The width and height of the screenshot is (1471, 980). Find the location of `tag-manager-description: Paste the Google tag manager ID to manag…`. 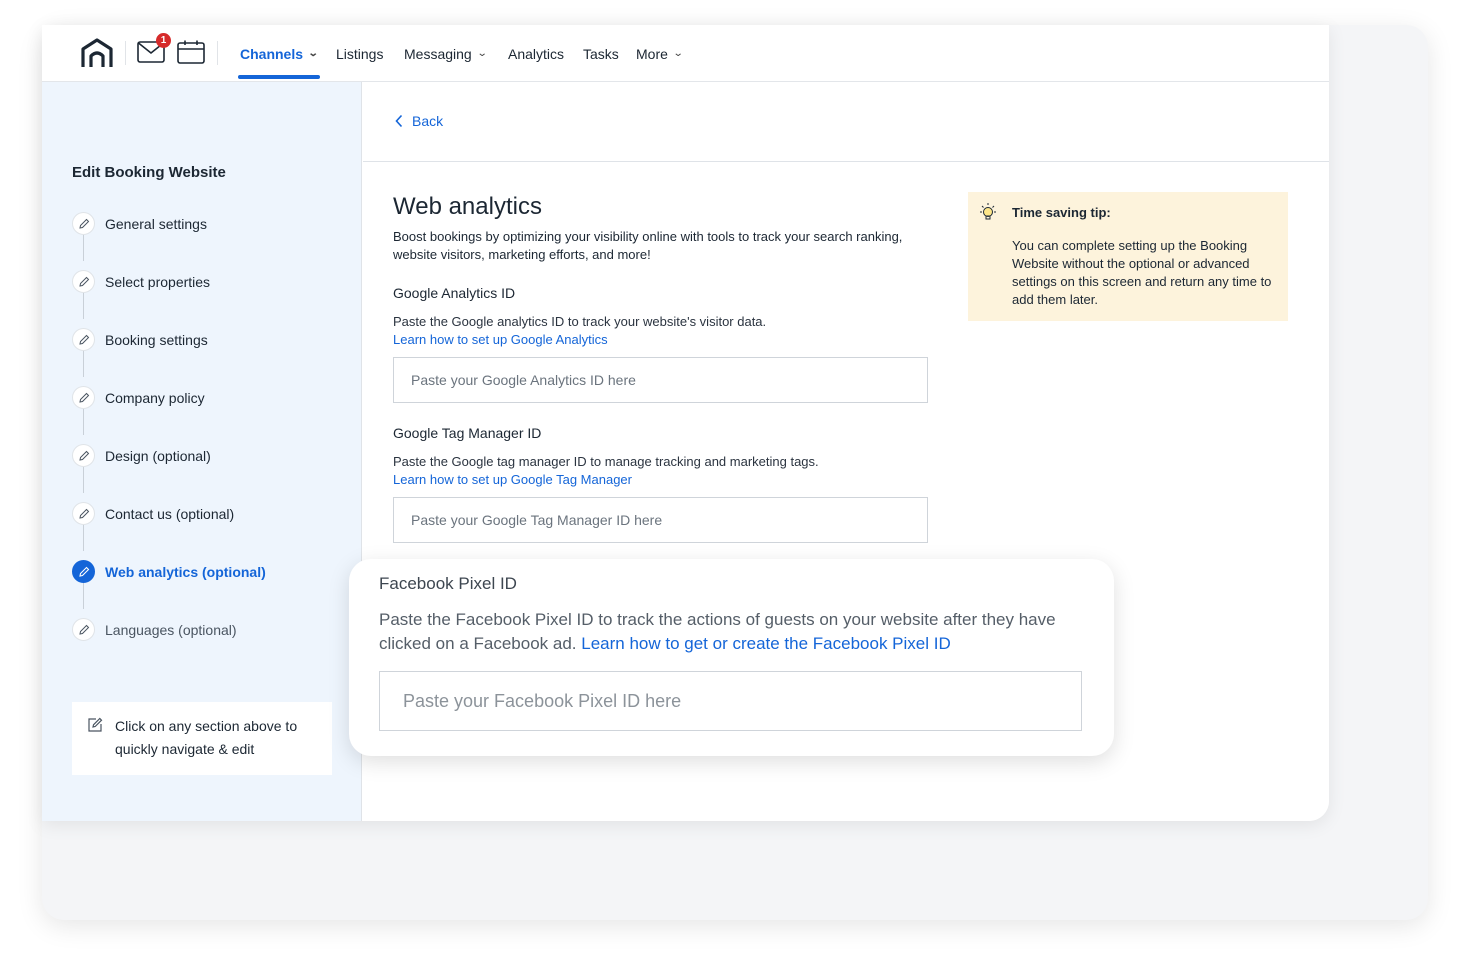

tag-manager-description: Paste the Google tag manager ID to manag… is located at coordinates (606, 471).